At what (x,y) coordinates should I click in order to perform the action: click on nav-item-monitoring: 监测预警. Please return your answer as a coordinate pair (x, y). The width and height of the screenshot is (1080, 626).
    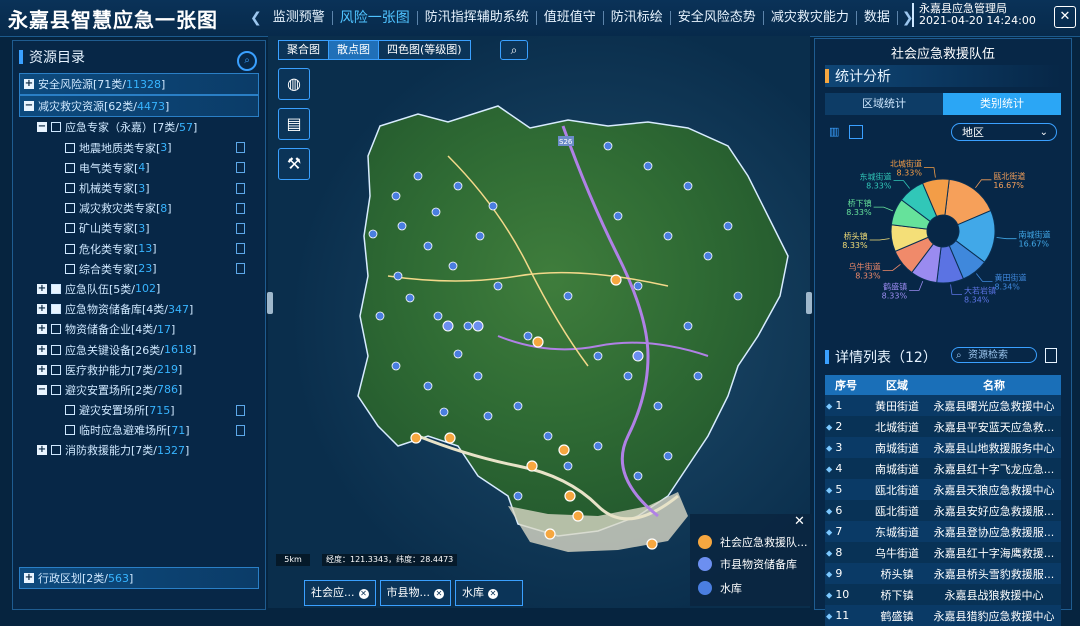
    Looking at the image, I should click on (299, 18).